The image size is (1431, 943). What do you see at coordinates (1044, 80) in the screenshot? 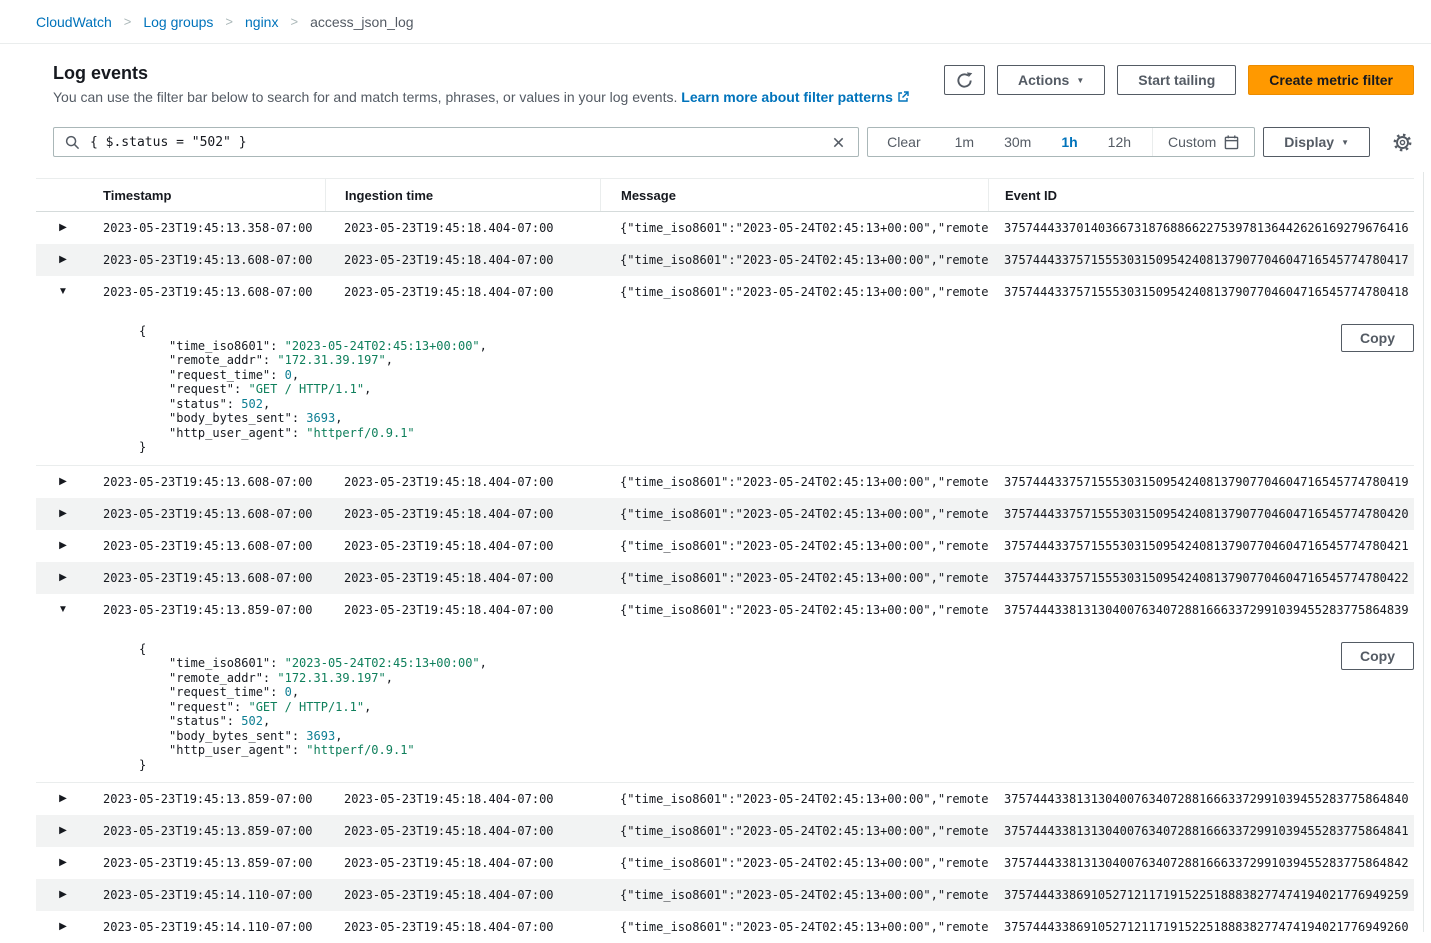
I see `actions-button-label: Actions` at bounding box center [1044, 80].